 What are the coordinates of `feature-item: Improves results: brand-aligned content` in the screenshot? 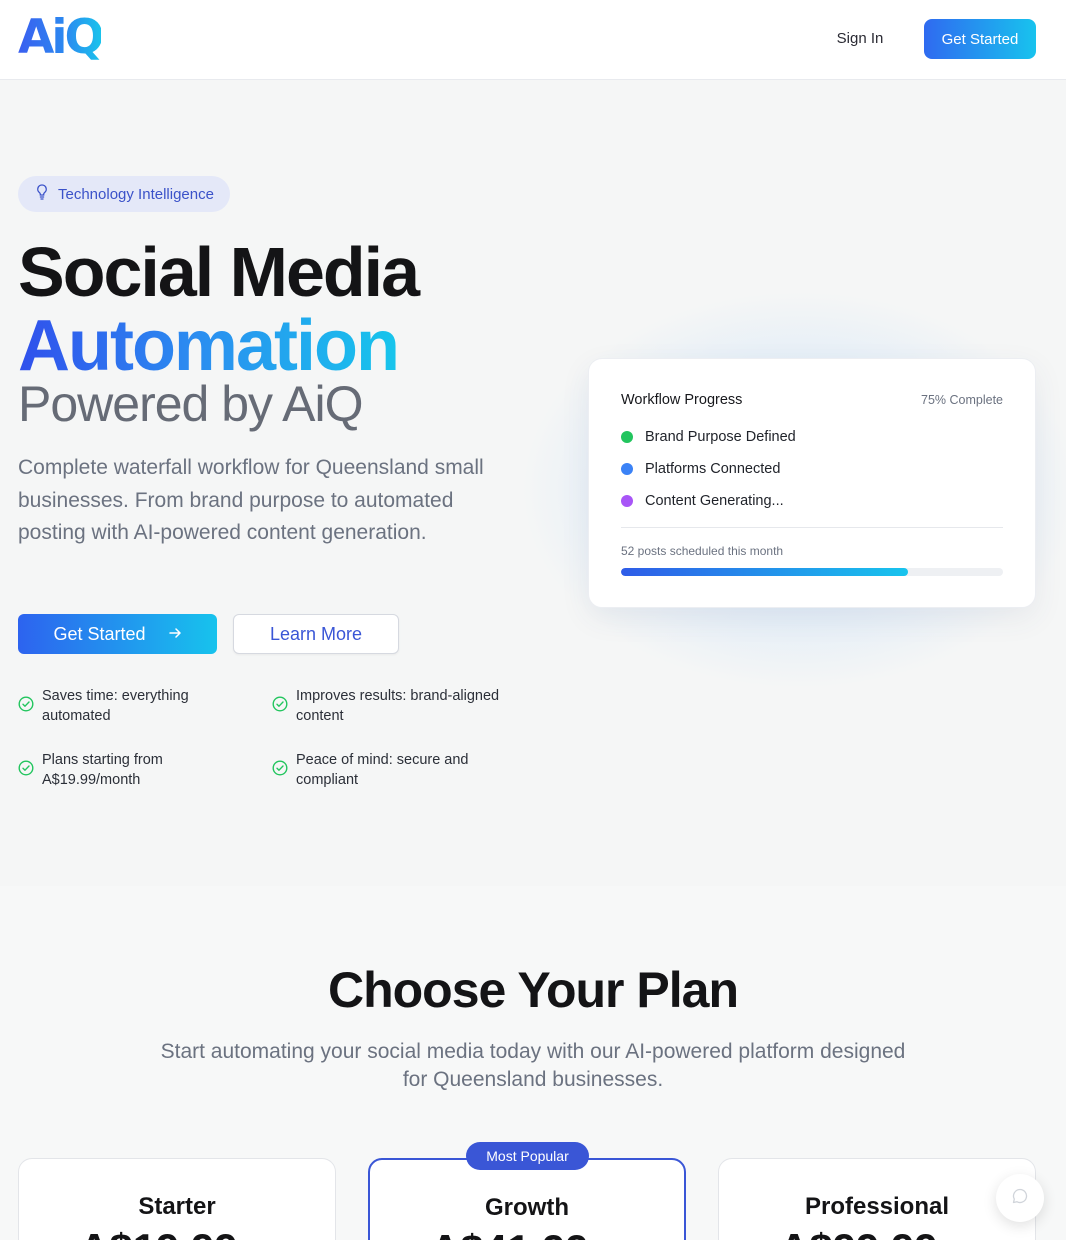 It's located at (387, 706).